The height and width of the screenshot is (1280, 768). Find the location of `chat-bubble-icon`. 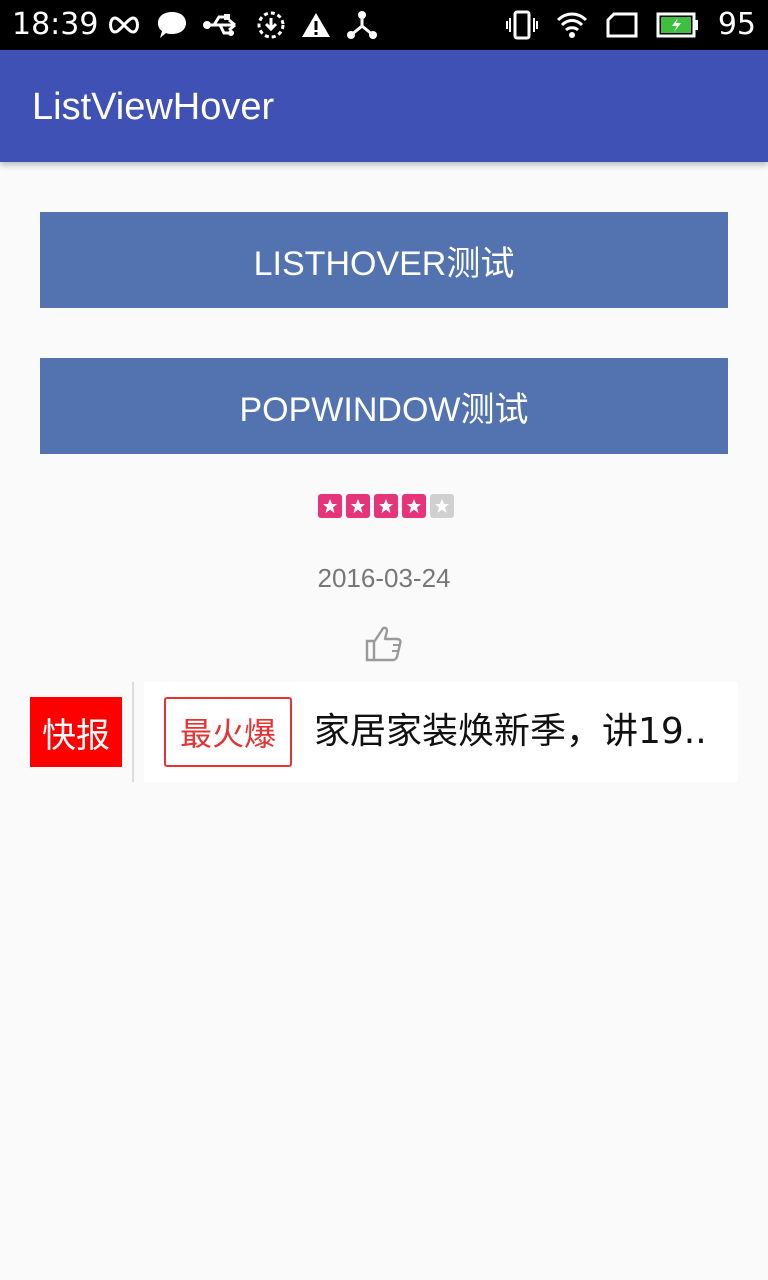

chat-bubble-icon is located at coordinates (172, 25).